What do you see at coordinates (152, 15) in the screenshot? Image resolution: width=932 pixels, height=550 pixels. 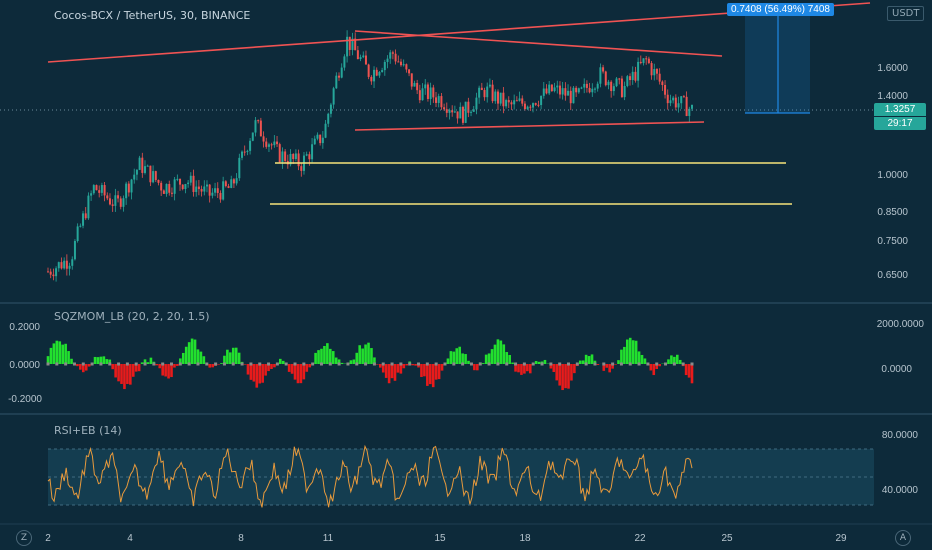 I see `symbol-title: Cocos-BCX / TetherUS, 30, BINANCE` at bounding box center [152, 15].